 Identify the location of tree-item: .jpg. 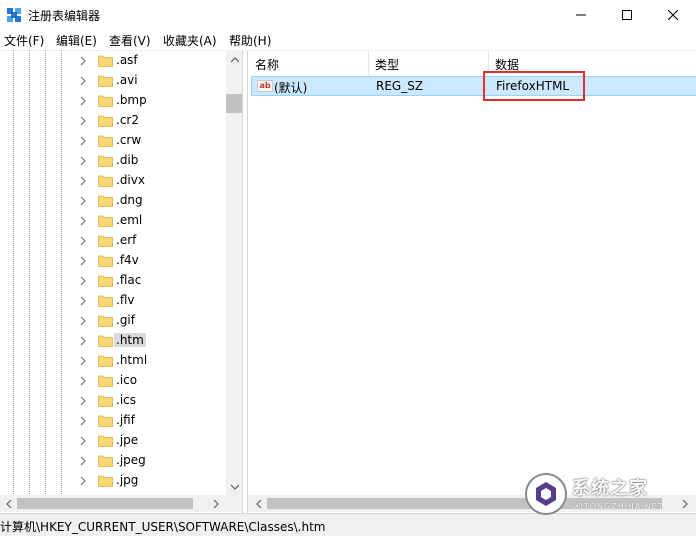
(113, 481).